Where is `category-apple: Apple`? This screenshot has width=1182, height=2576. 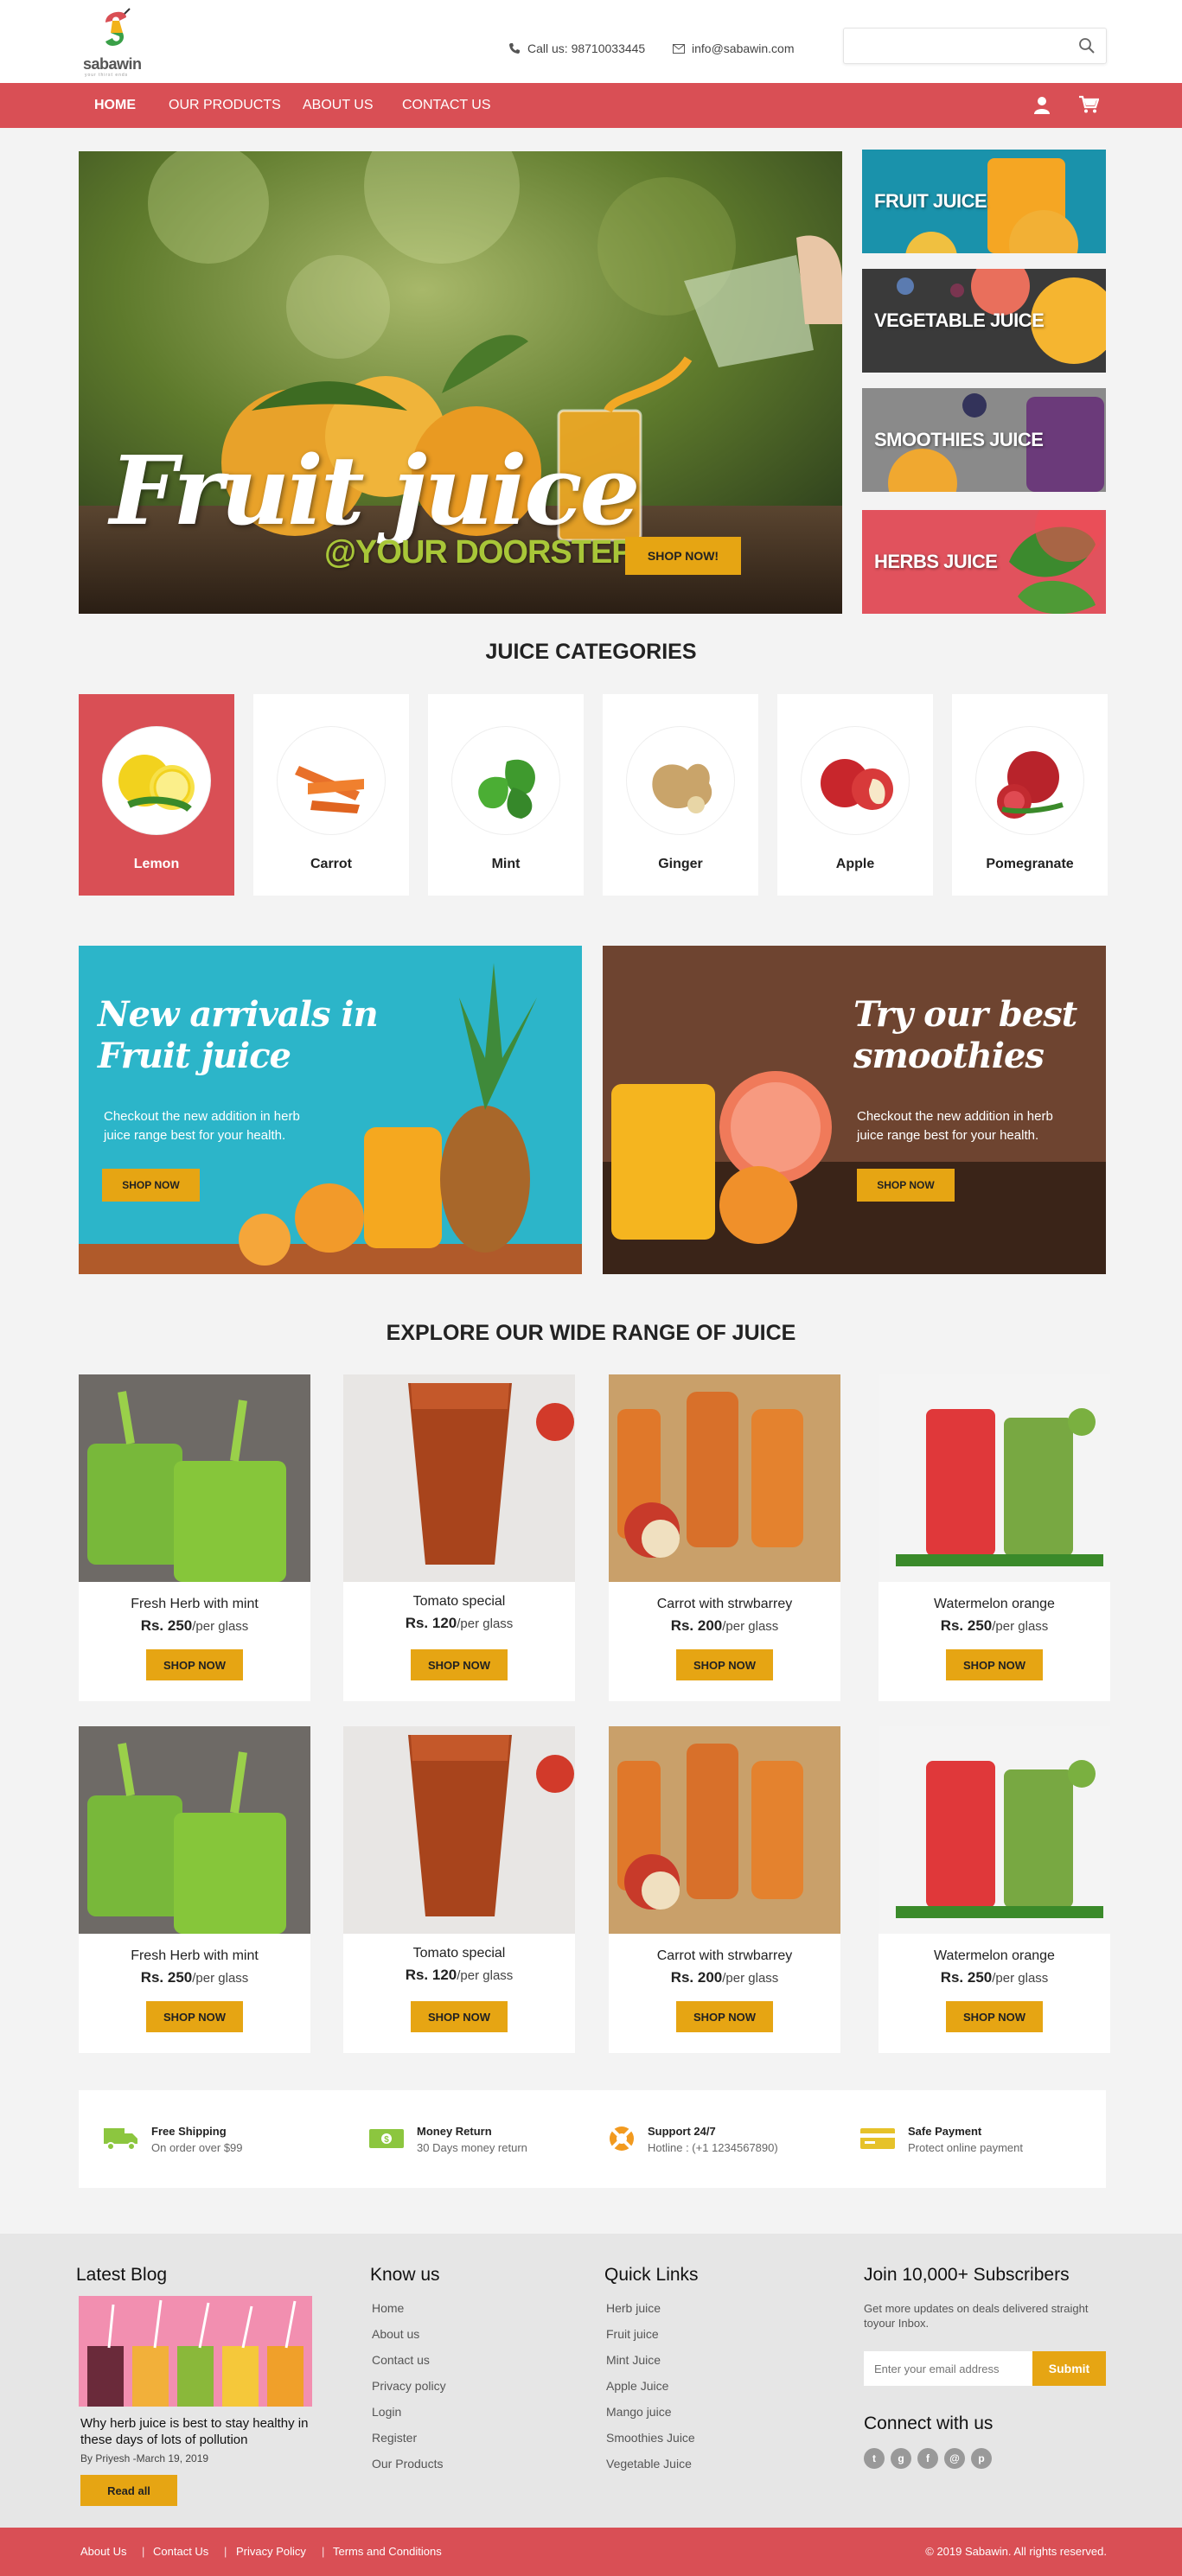
category-apple: Apple is located at coordinates (855, 795).